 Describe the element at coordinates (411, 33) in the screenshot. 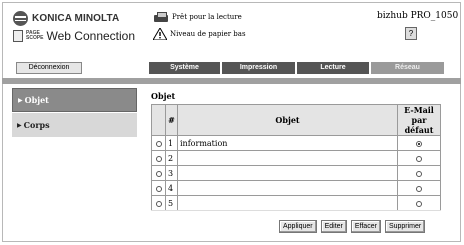

I see `help-icon: ?` at that location.